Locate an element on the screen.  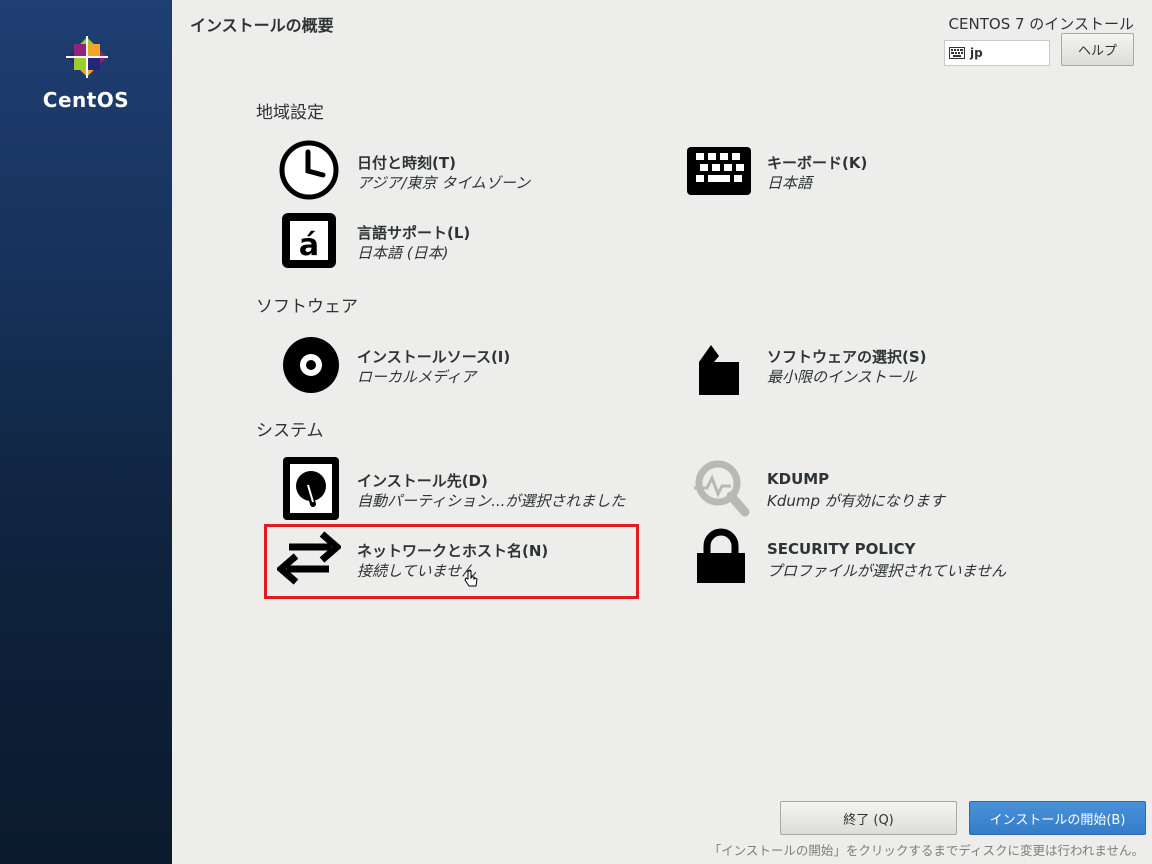
spoke-install-destination-status: 自動パーティション...が選択されました is located at coordinates (491, 501).